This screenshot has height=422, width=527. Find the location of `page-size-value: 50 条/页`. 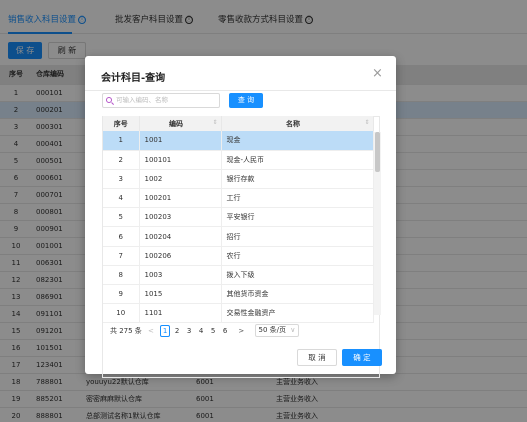

page-size-value: 50 条/页 is located at coordinates (272, 330).